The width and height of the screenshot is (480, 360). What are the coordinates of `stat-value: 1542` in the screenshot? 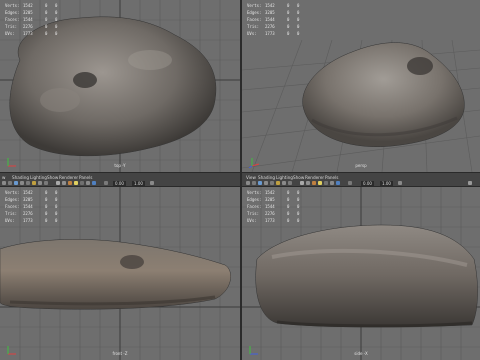 It's located at (28, 192).